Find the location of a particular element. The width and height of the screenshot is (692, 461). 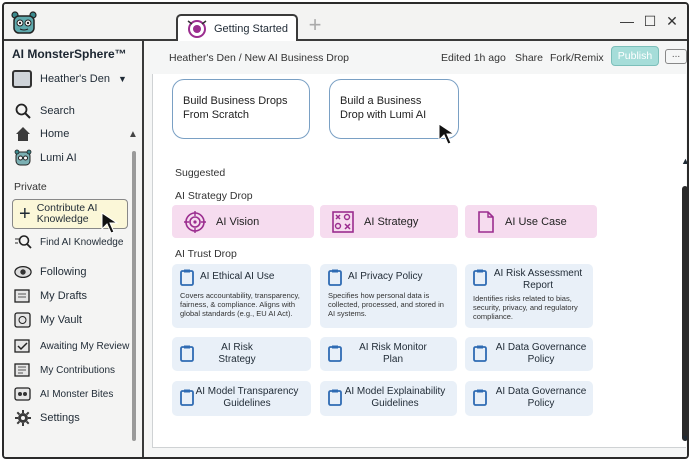

sidebar-item-lumi-ai: Lumi AI is located at coordinates (45, 158).